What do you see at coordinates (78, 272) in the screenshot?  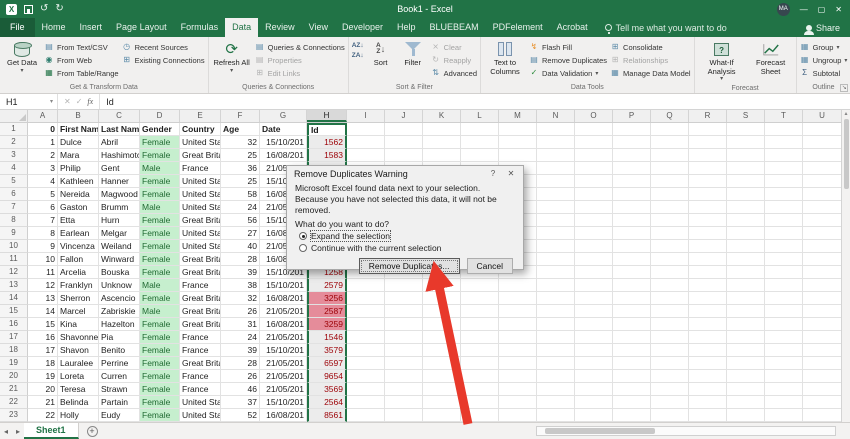 I see `cell-B12: Arcelia` at bounding box center [78, 272].